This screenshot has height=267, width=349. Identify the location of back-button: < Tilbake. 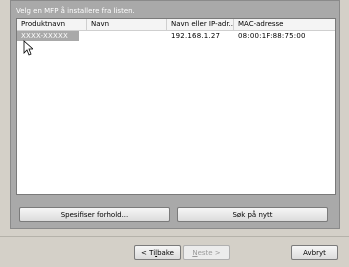
(157, 252).